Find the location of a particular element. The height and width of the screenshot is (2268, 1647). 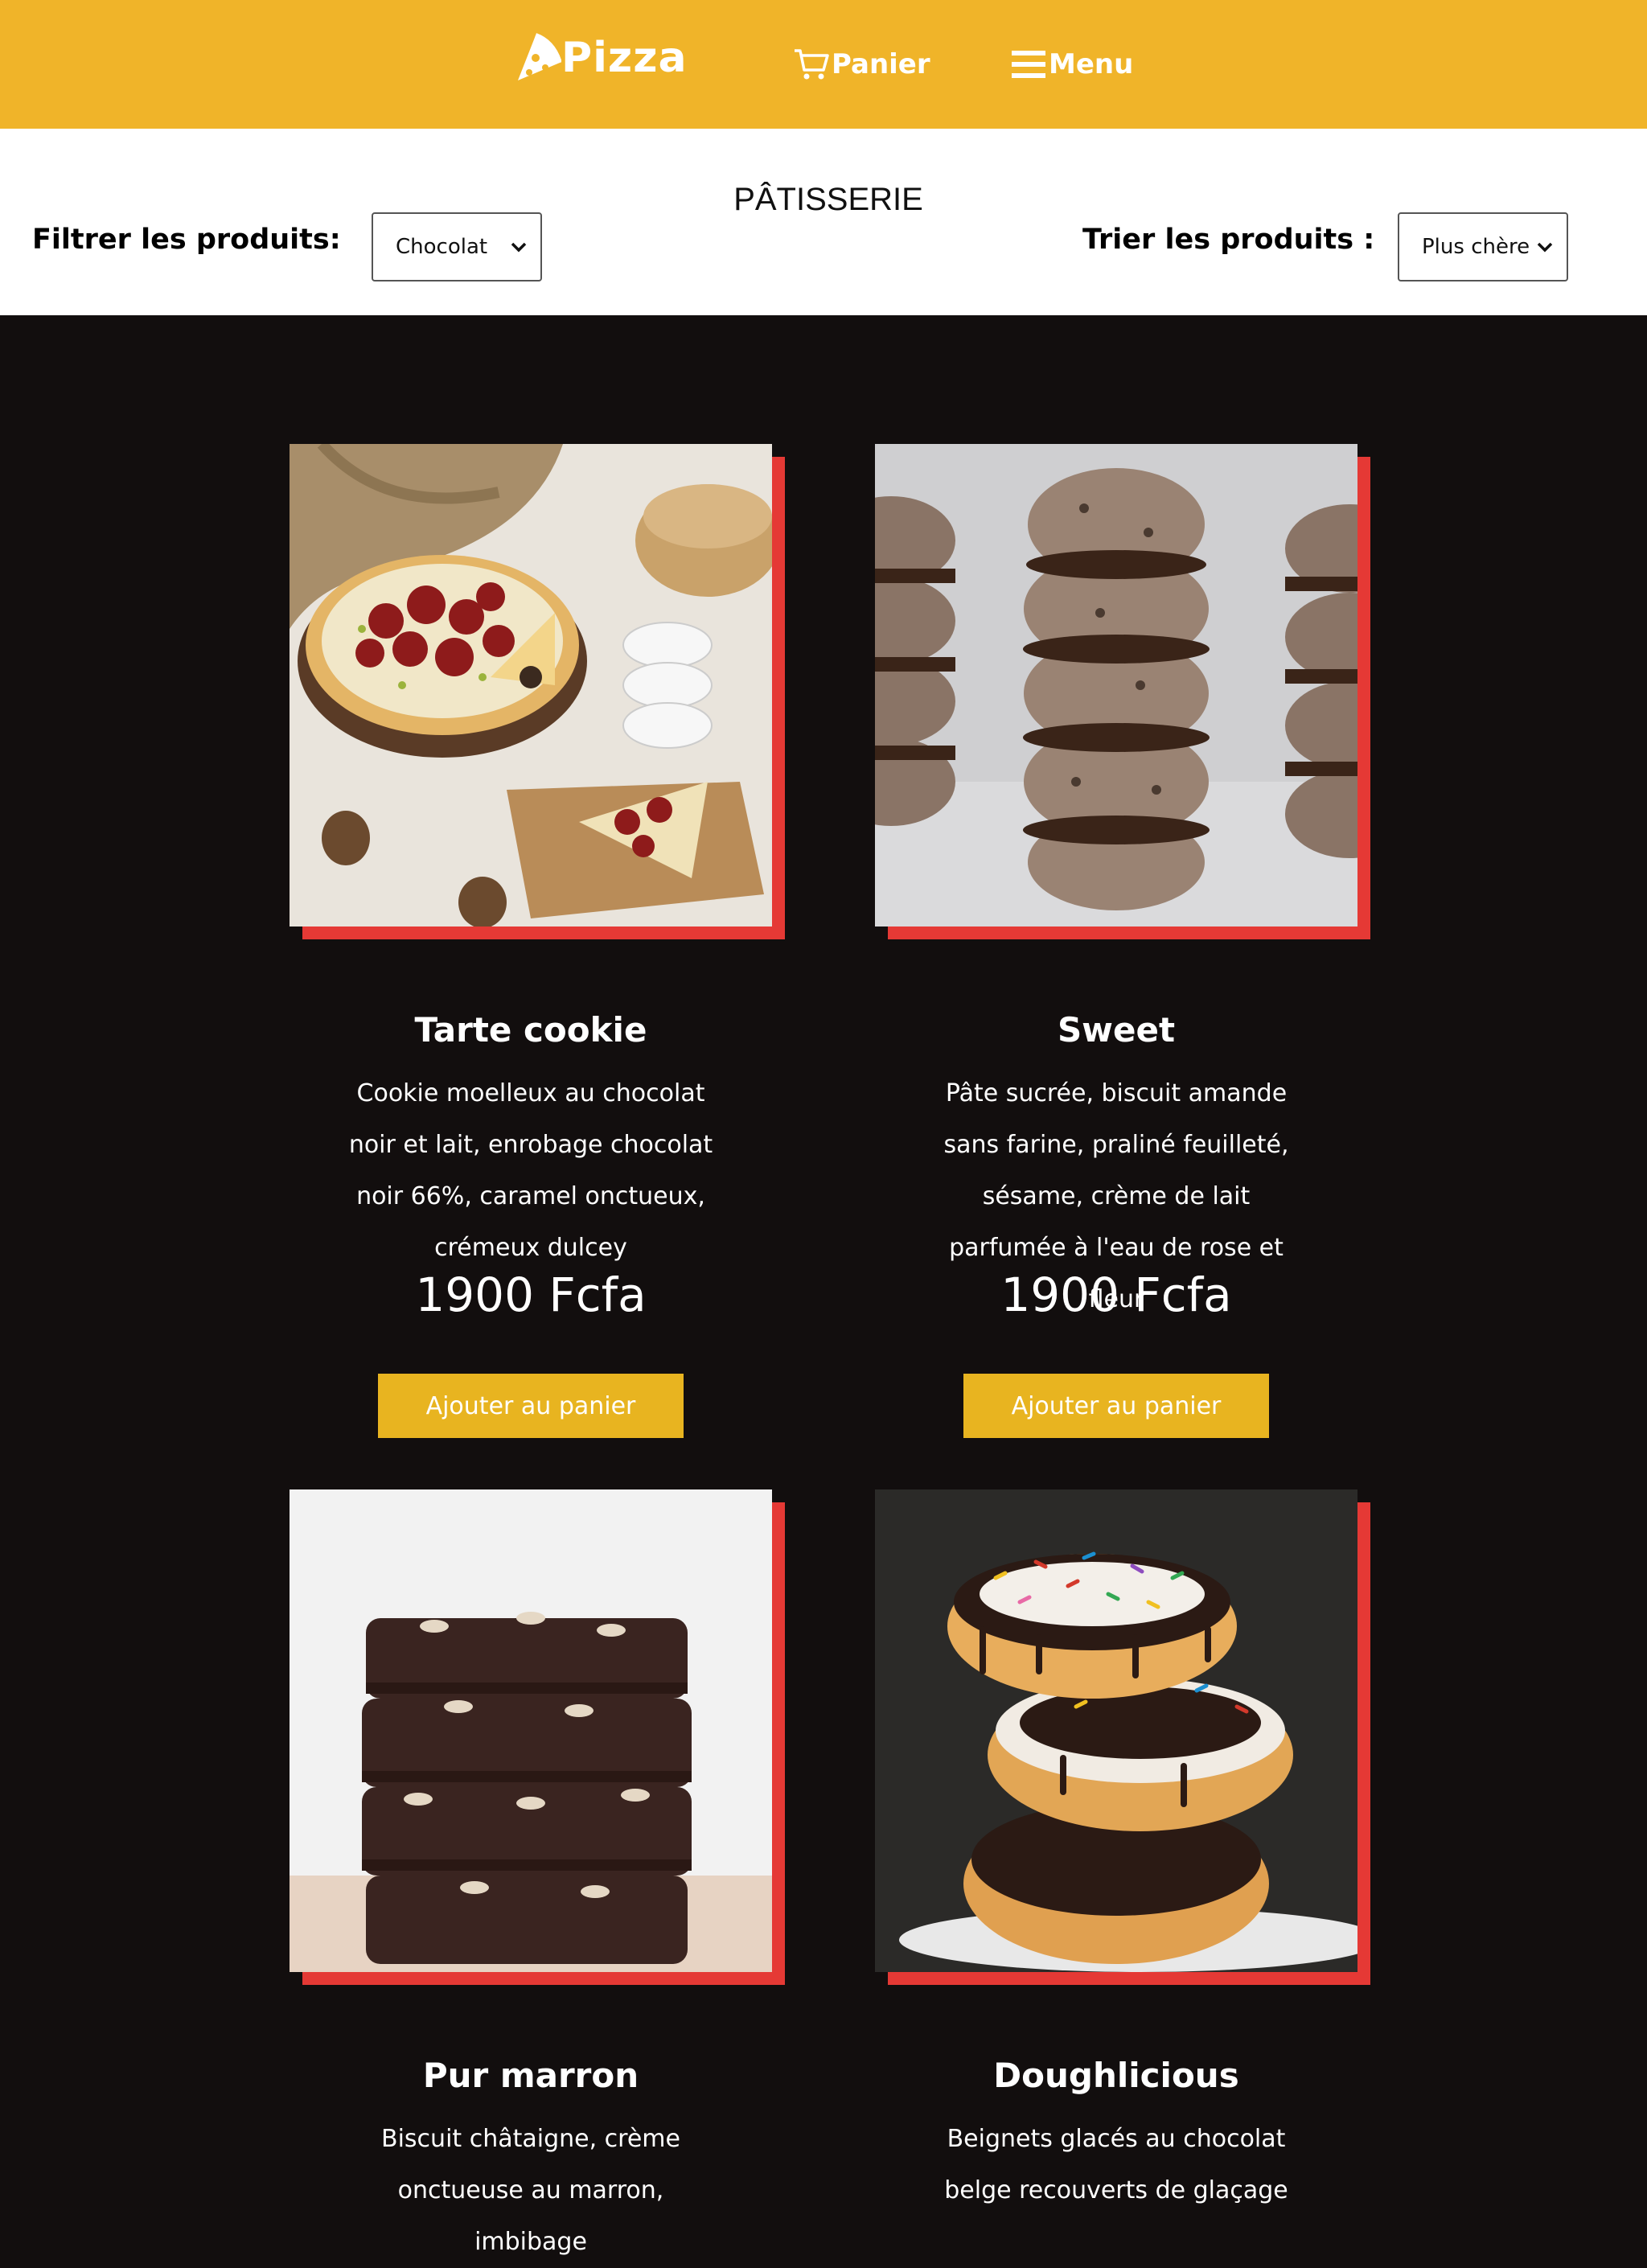

brand-logo: Pizza is located at coordinates (599, 58).